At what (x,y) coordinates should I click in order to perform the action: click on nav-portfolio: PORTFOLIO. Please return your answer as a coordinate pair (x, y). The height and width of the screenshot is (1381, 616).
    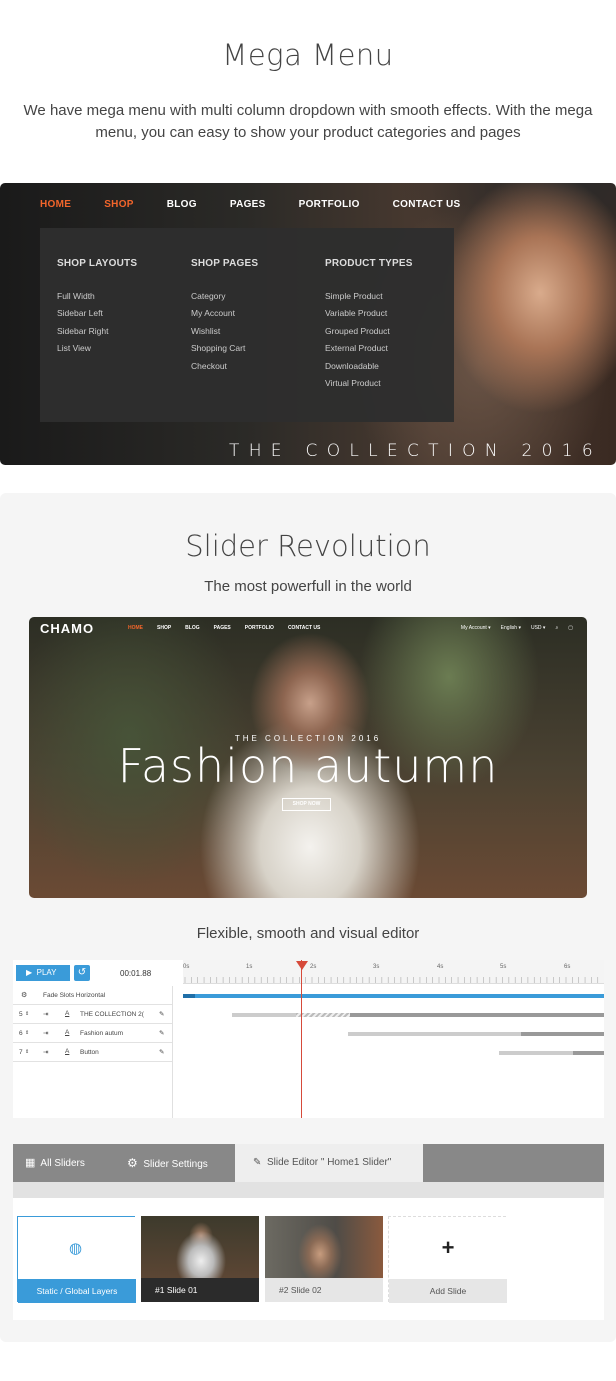
    Looking at the image, I should click on (329, 204).